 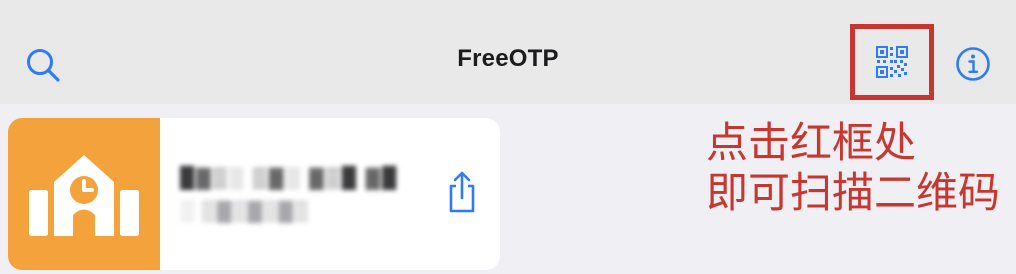 I want to click on qr-code-icon, so click(x=892, y=62).